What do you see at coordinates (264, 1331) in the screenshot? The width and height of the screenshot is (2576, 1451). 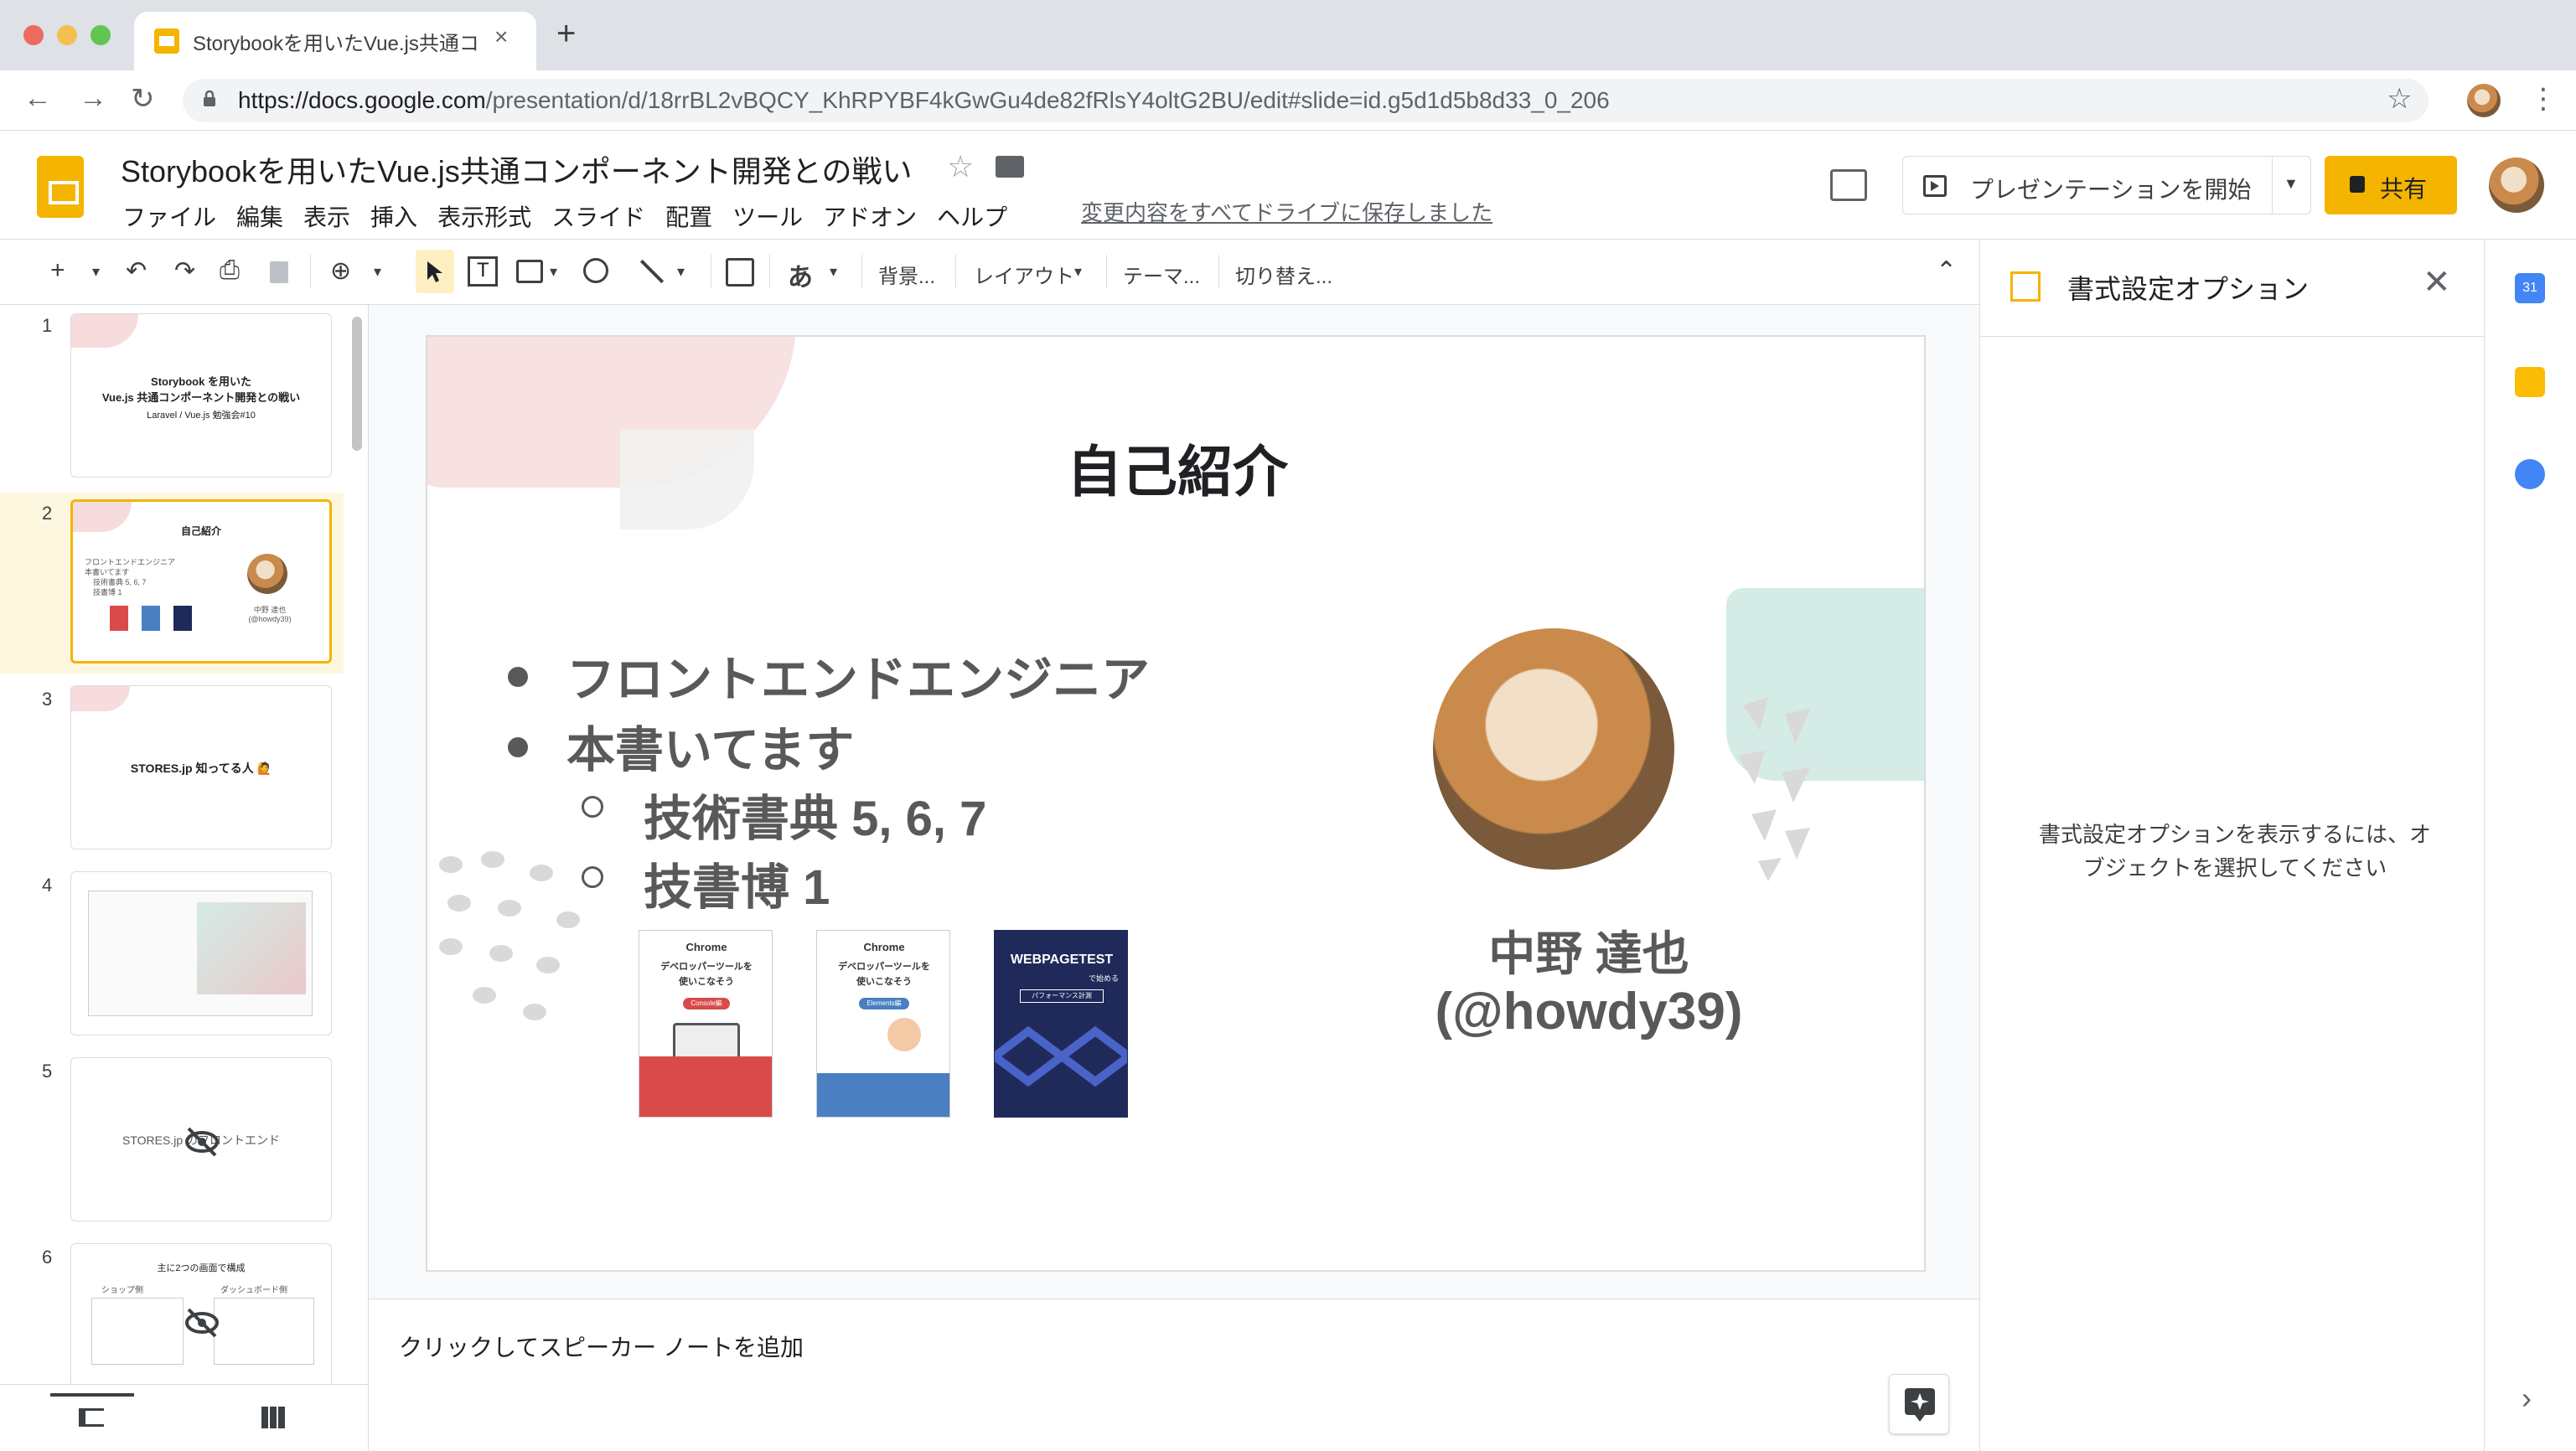 I see `thumb-screenshot` at bounding box center [264, 1331].